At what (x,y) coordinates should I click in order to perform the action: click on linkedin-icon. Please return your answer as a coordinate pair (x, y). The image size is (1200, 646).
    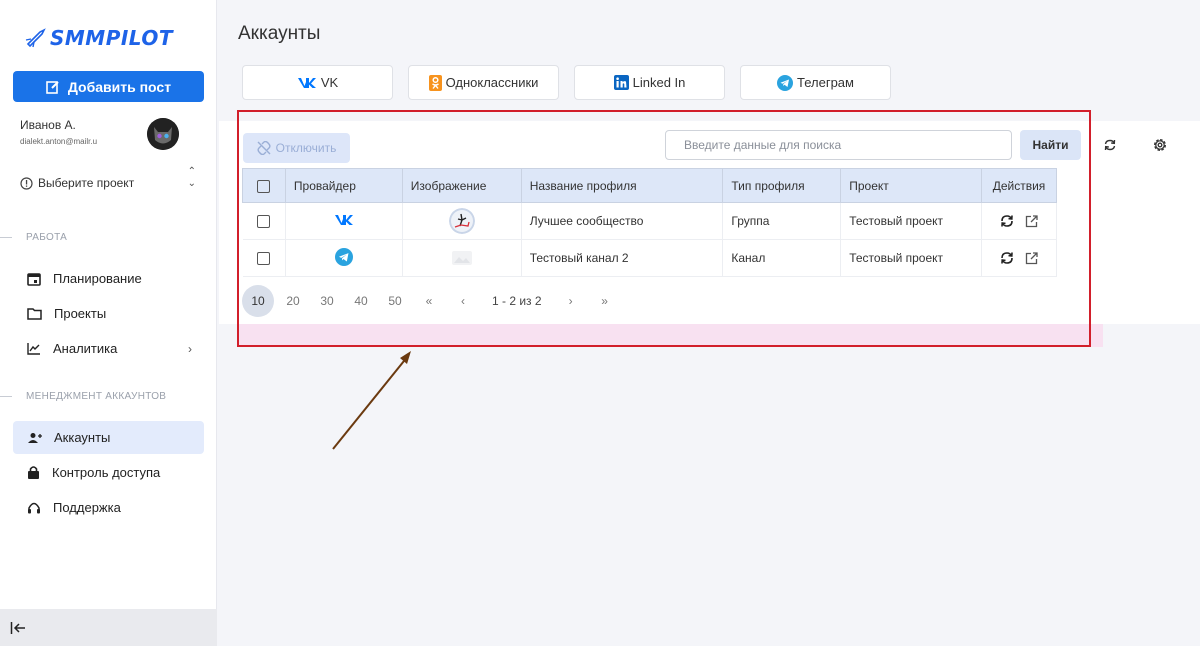
    Looking at the image, I should click on (621, 82).